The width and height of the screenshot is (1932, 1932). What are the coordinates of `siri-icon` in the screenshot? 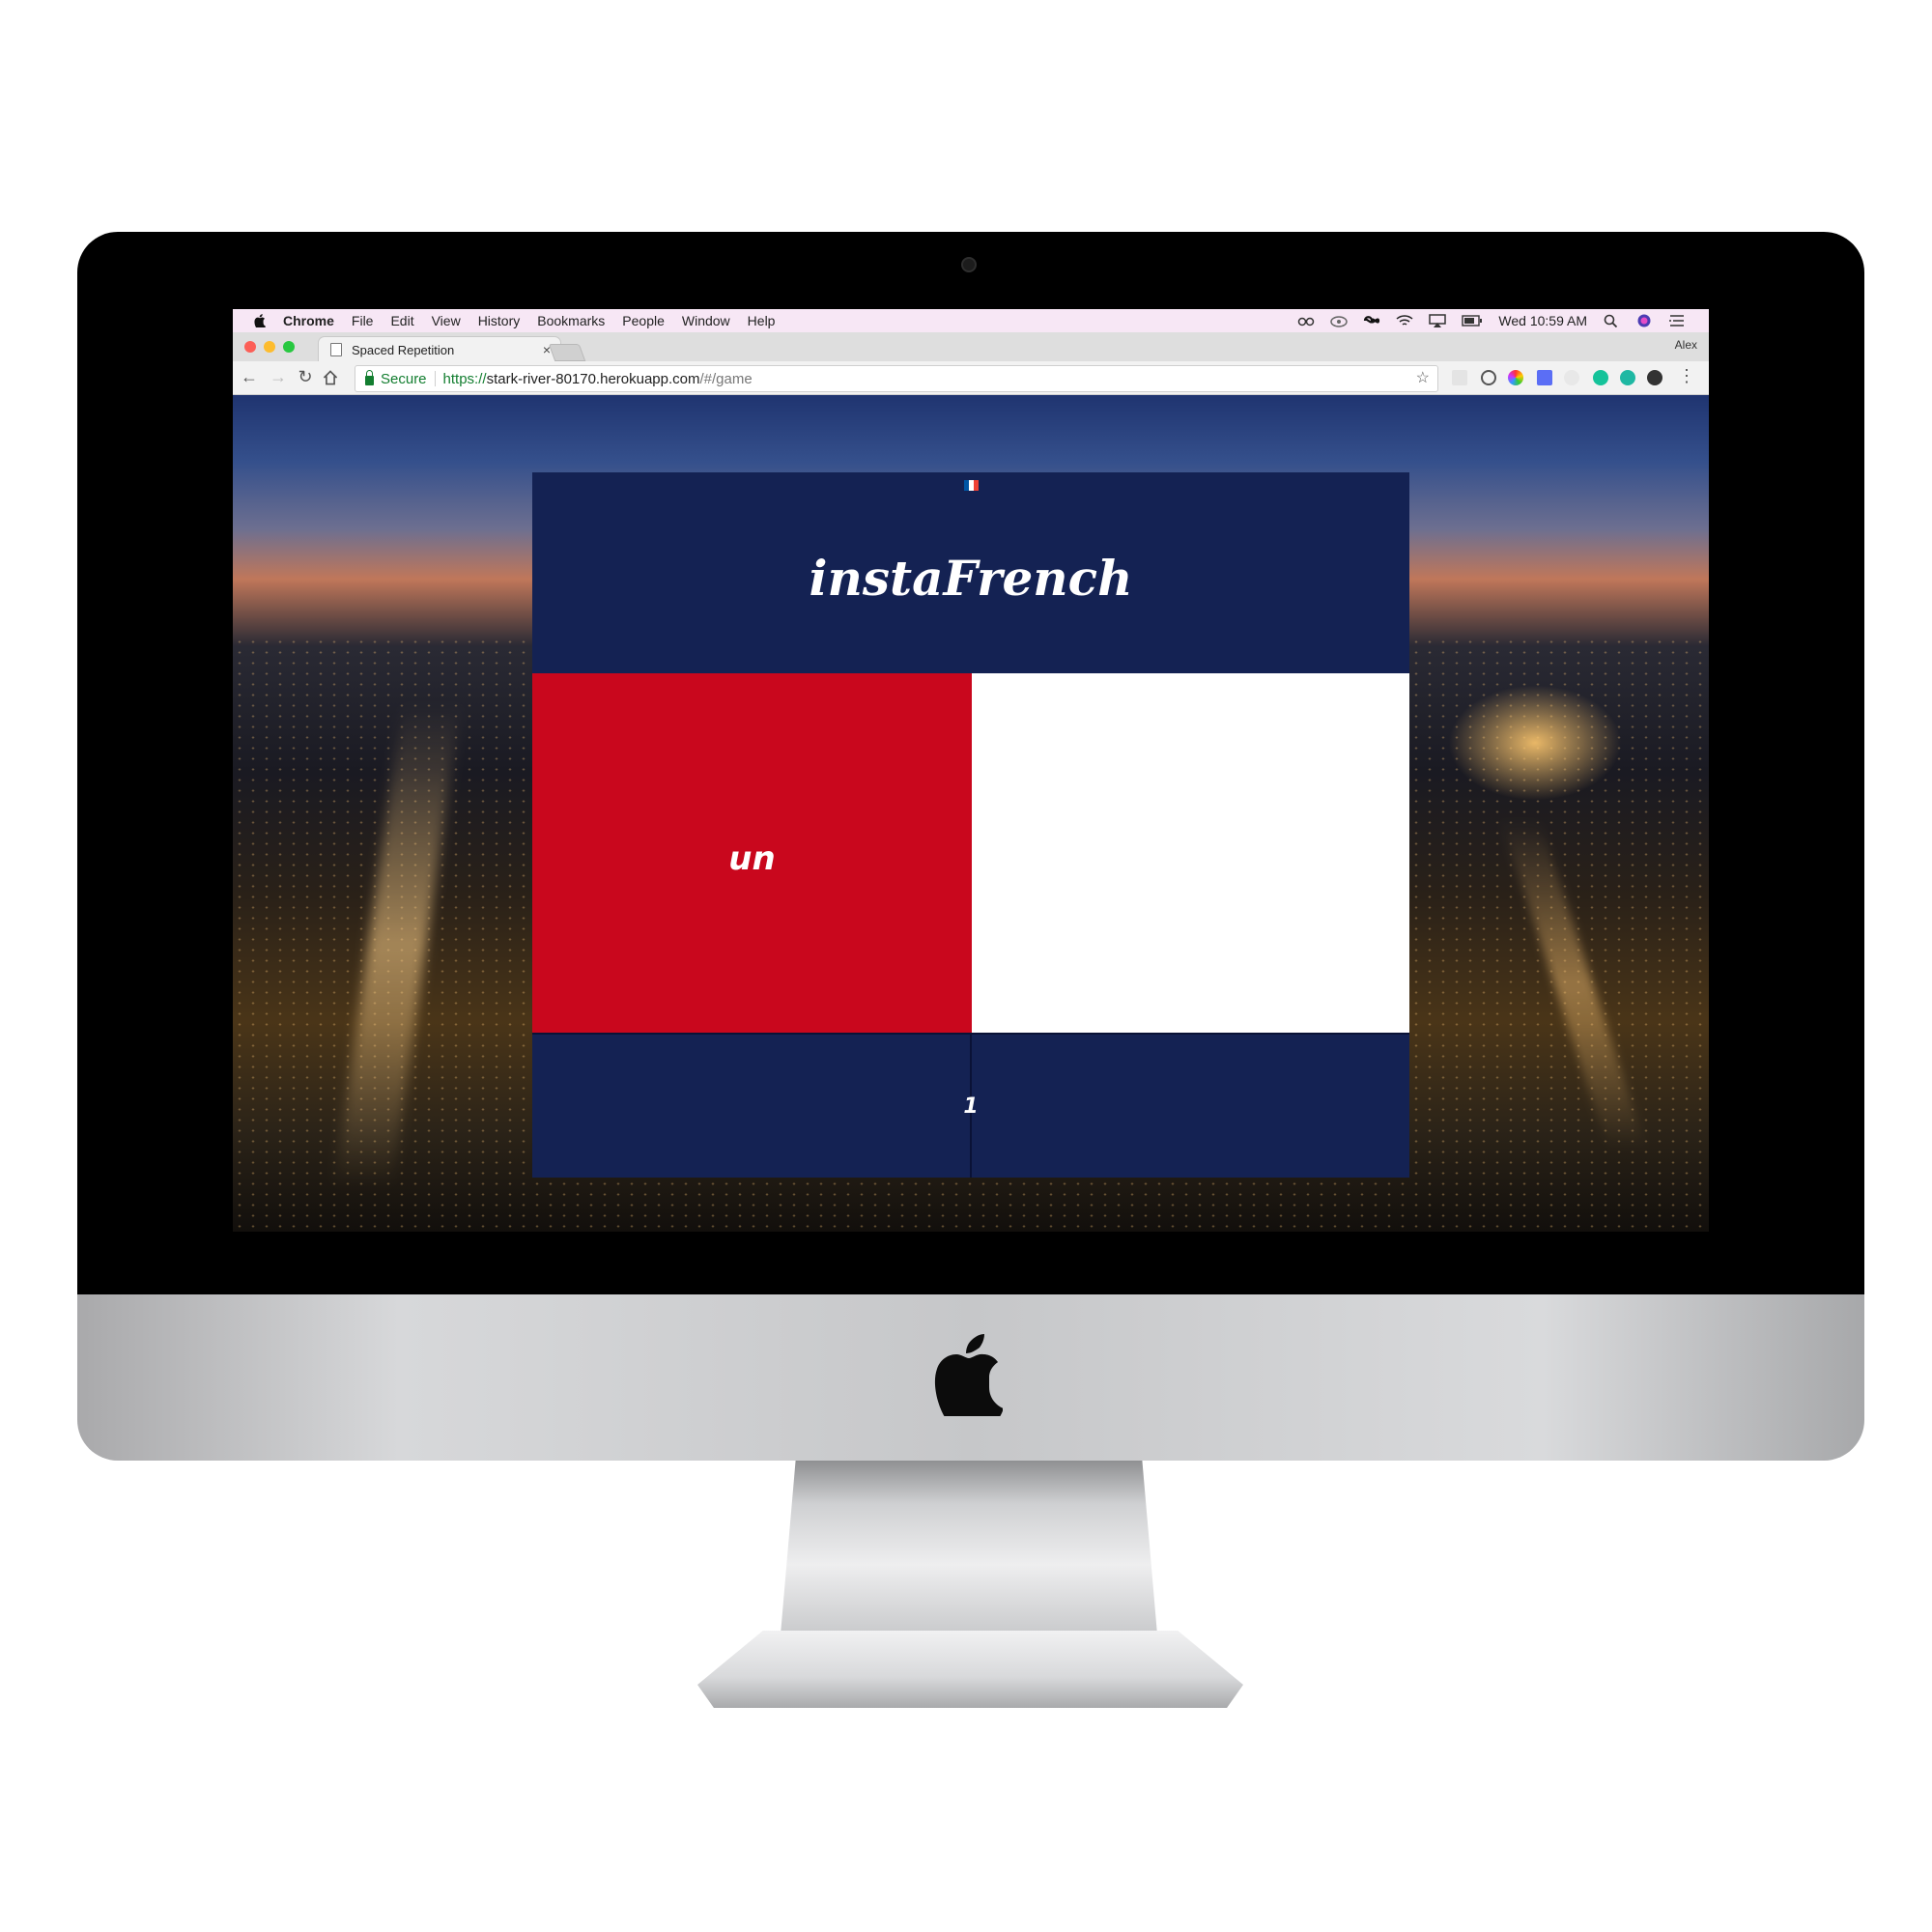 It's located at (1644, 320).